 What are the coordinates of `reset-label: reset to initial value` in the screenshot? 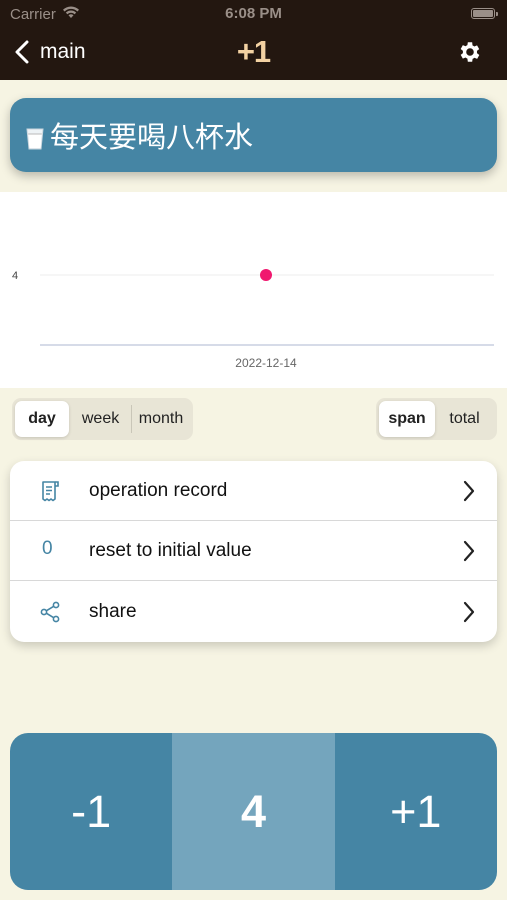 It's located at (170, 550).